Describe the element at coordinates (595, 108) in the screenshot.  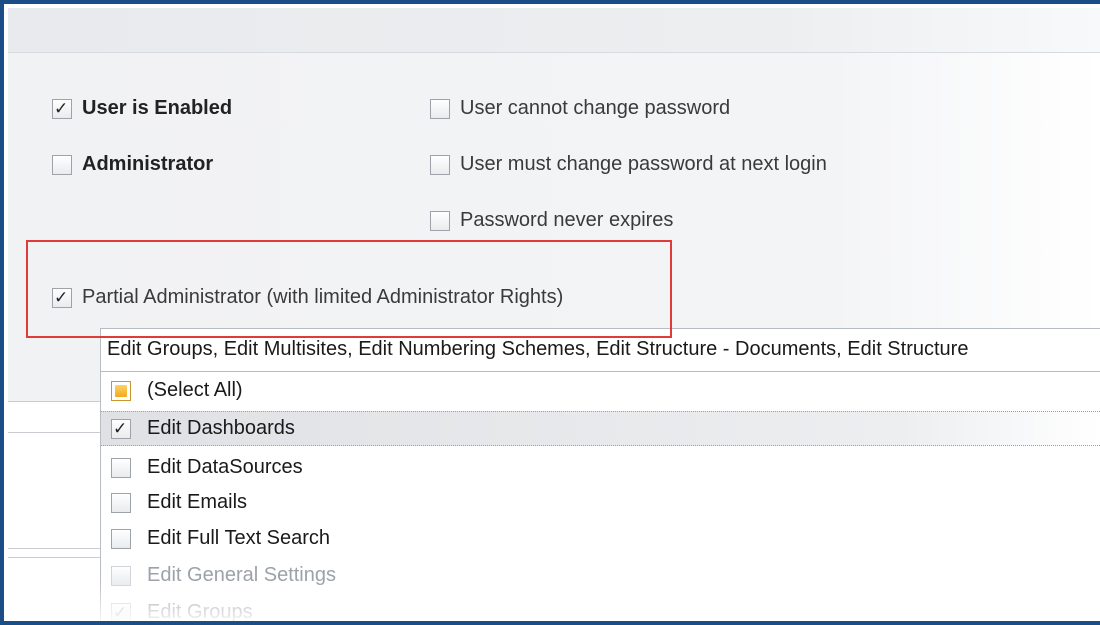
I see `user-cannot-change-password-label: User cannot change password` at that location.